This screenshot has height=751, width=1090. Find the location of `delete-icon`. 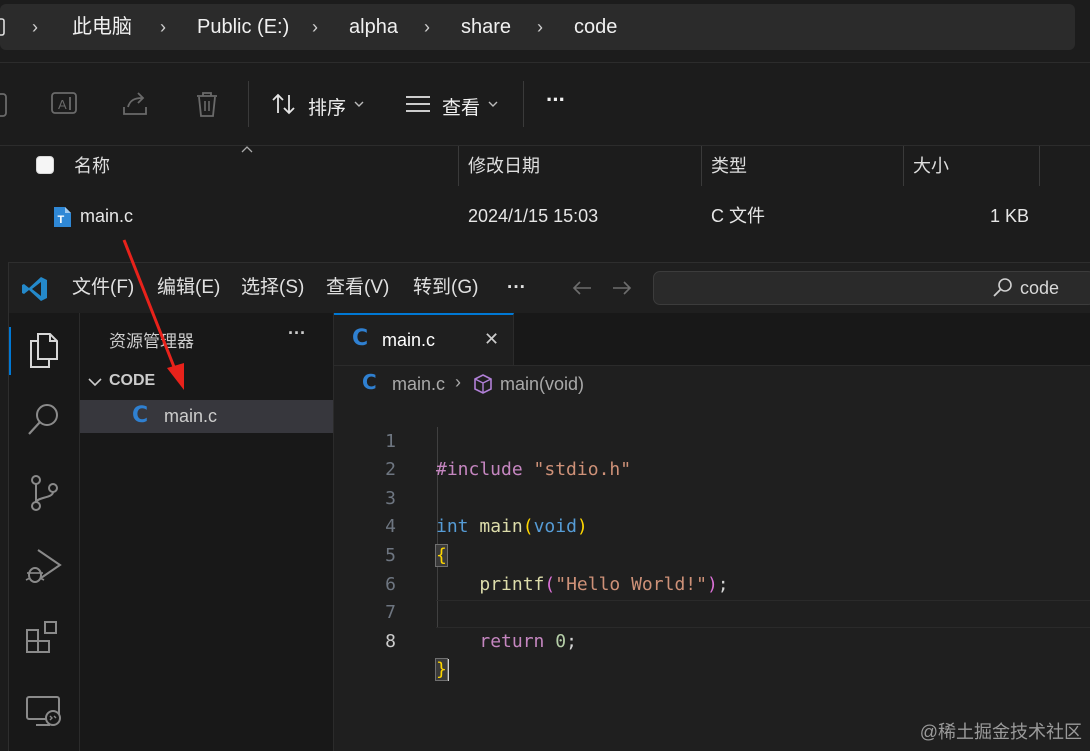

delete-icon is located at coordinates (207, 104).